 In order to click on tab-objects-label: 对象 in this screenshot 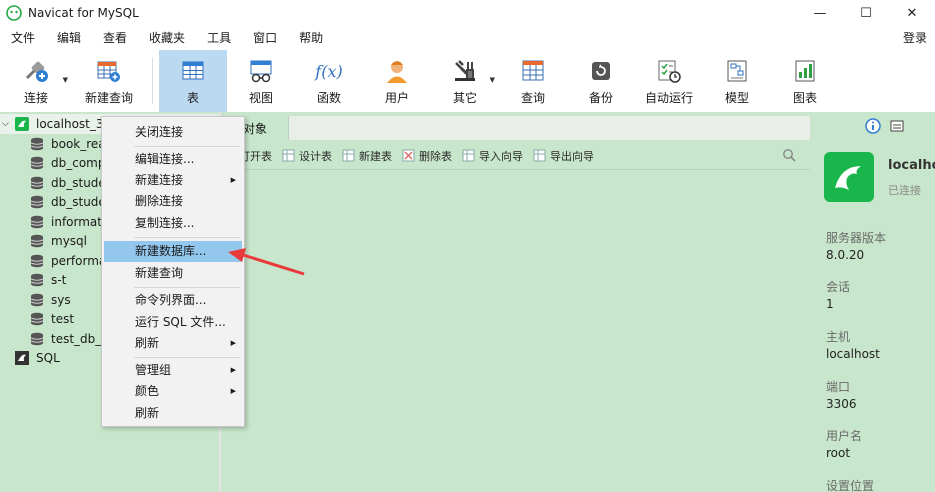, I will do `click(255, 128)`.